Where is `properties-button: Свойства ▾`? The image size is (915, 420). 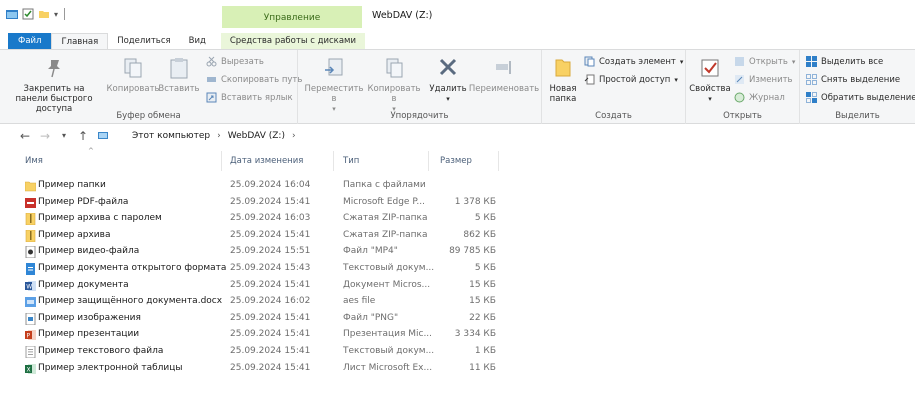
properties-button: Свойства ▾ is located at coordinates (710, 80).